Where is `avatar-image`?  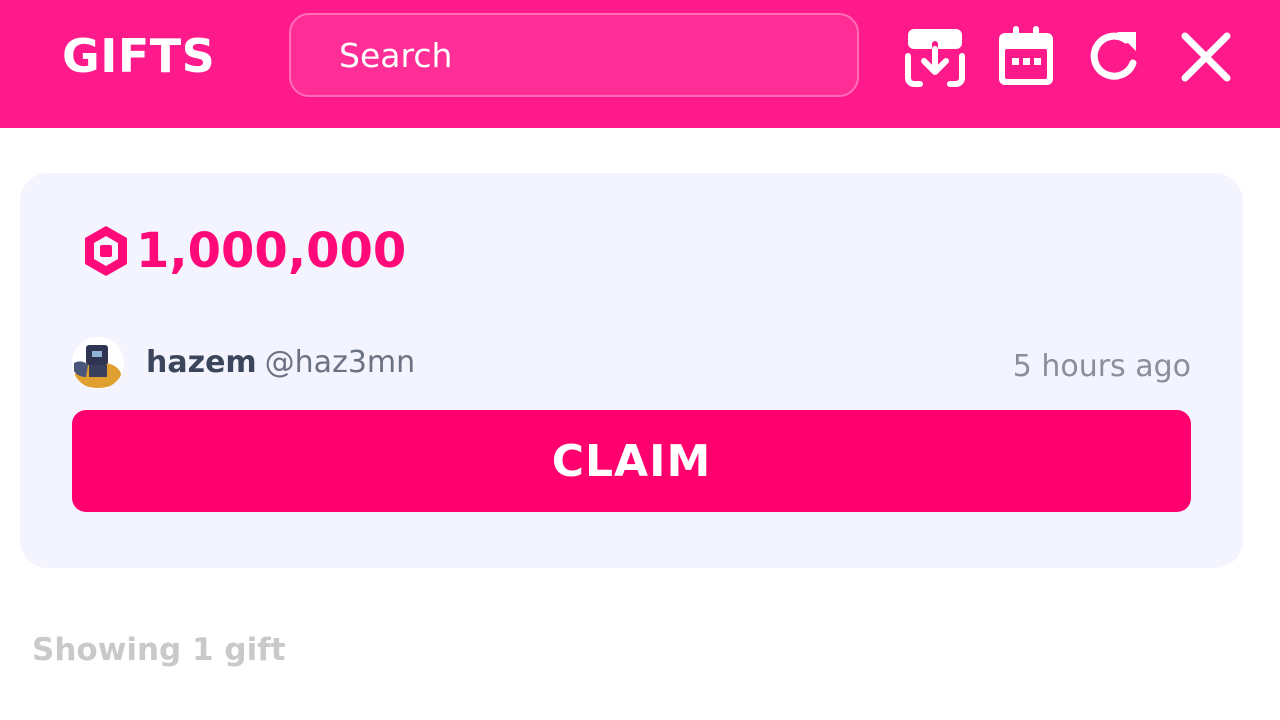
avatar-image is located at coordinates (98, 363).